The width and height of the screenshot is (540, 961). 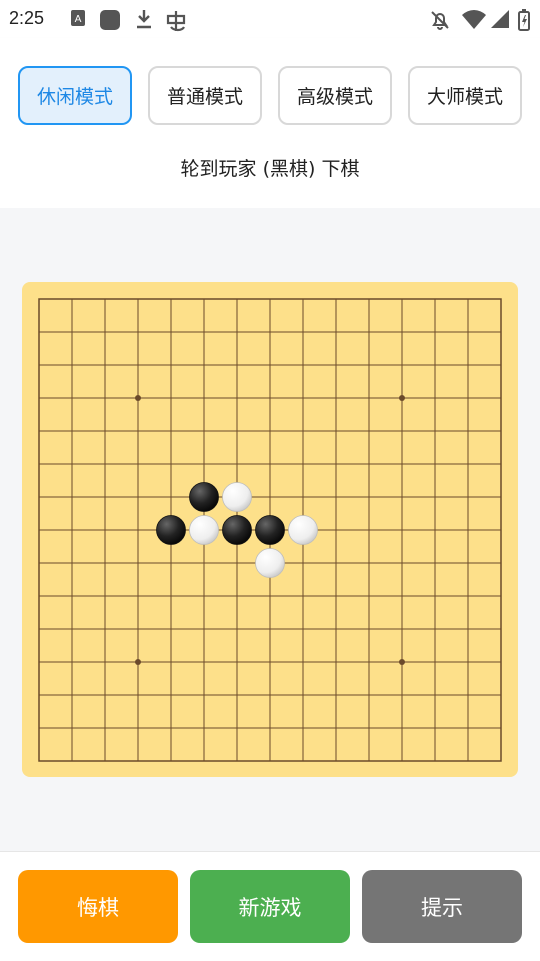 What do you see at coordinates (144, 19) in the screenshot?
I see `download-icon` at bounding box center [144, 19].